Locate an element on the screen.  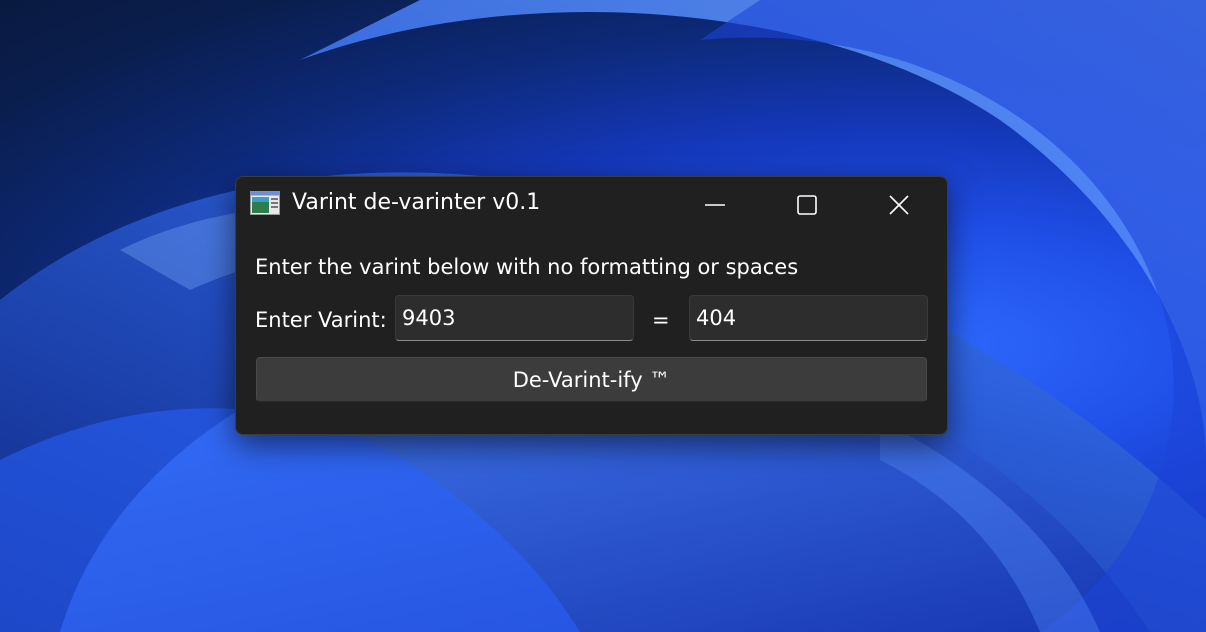
varint-input is located at coordinates (514, 318).